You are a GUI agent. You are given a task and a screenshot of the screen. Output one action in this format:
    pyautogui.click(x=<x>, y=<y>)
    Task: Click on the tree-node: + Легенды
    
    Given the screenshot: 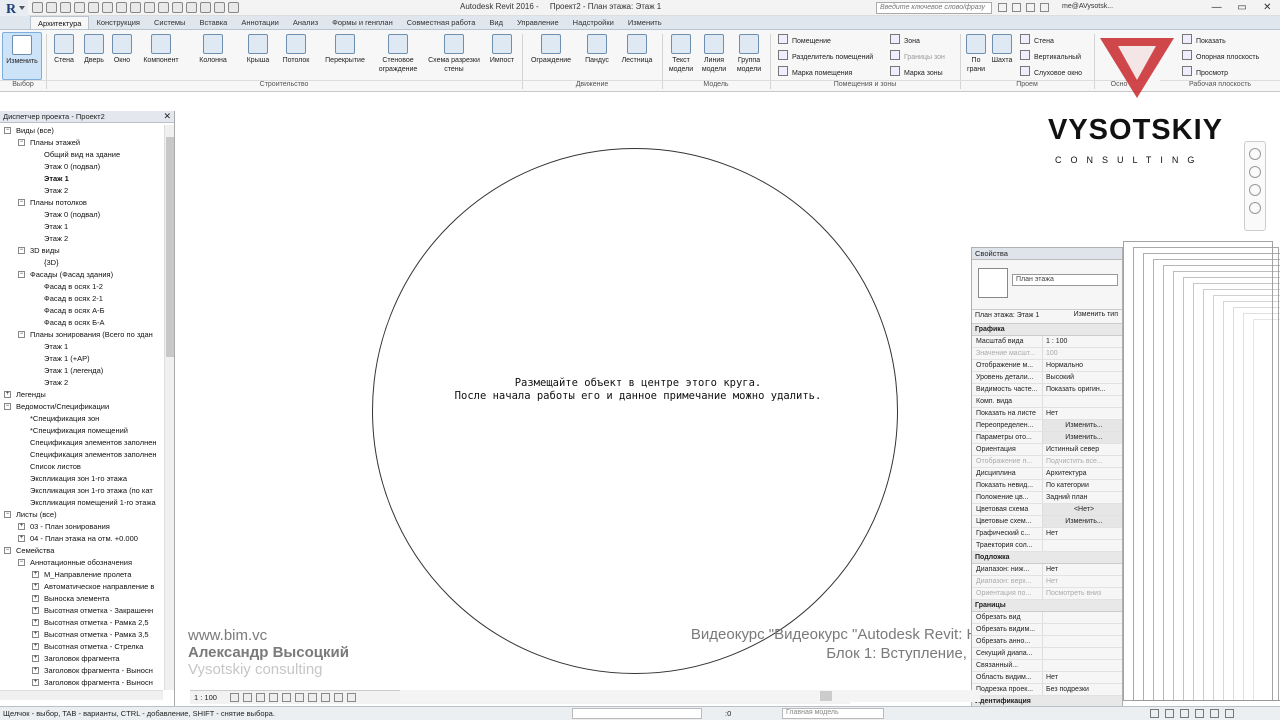 What is the action you would take?
    pyautogui.click(x=81, y=395)
    